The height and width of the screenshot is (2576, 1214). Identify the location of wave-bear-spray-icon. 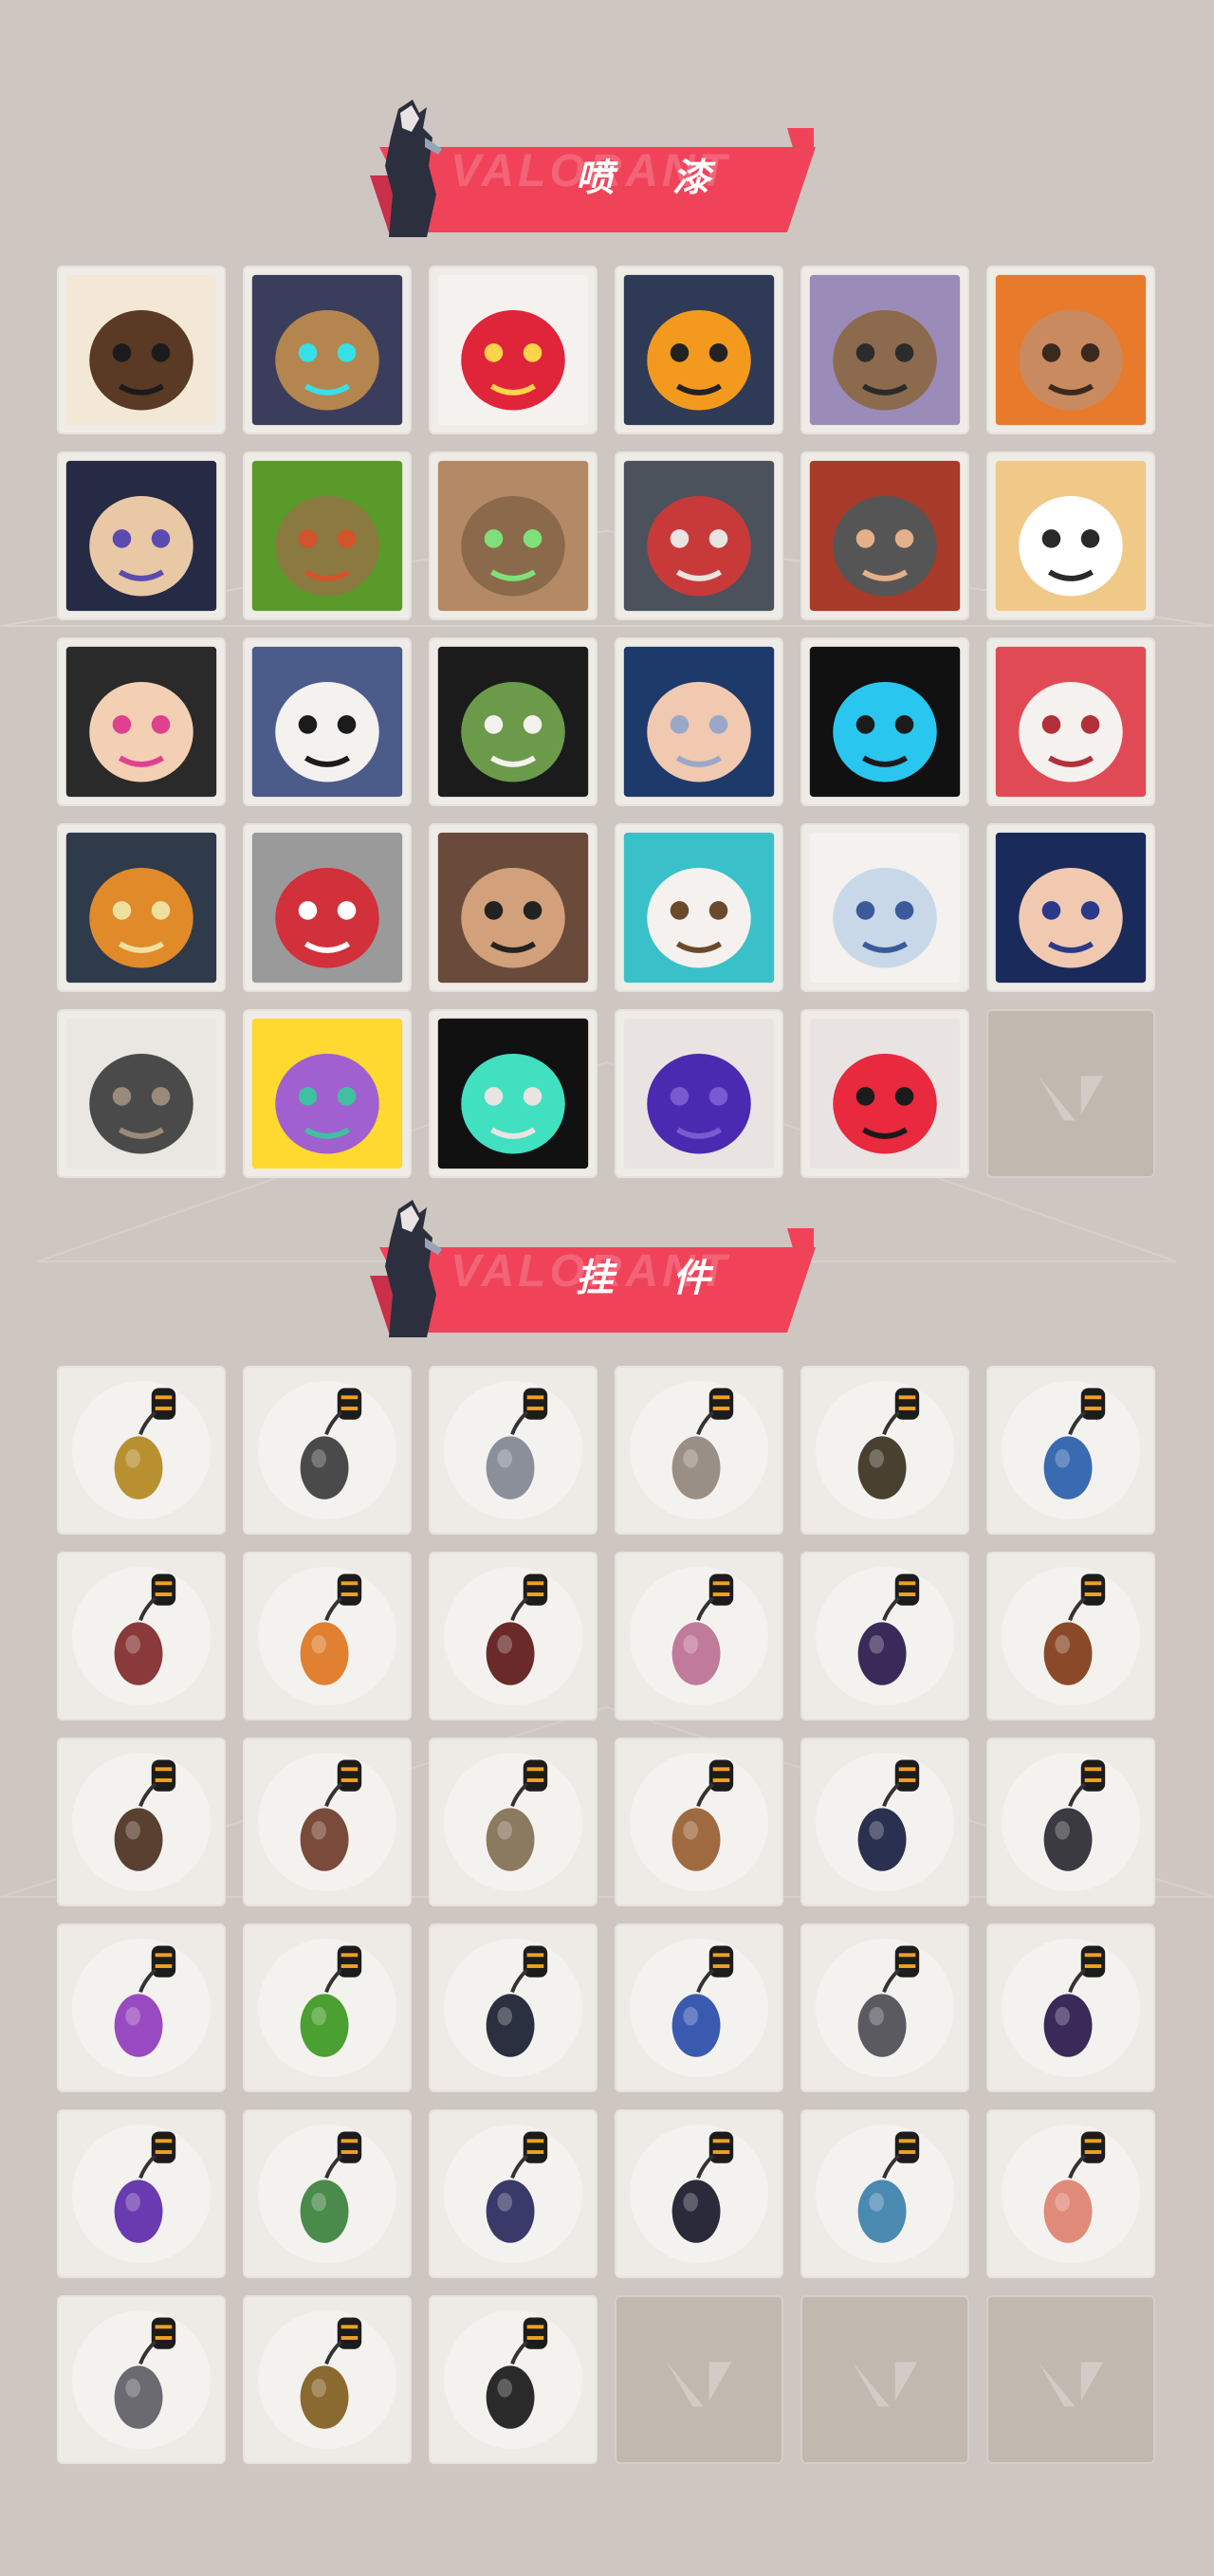
(699, 908).